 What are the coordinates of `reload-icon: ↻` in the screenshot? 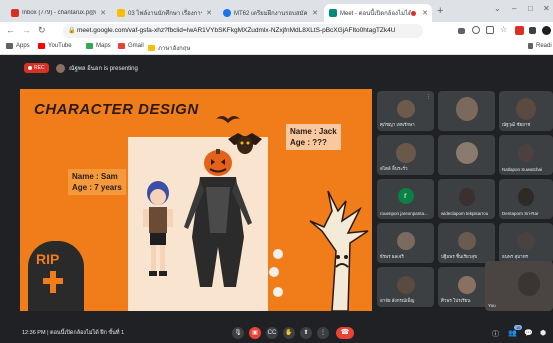 It's located at (42, 30).